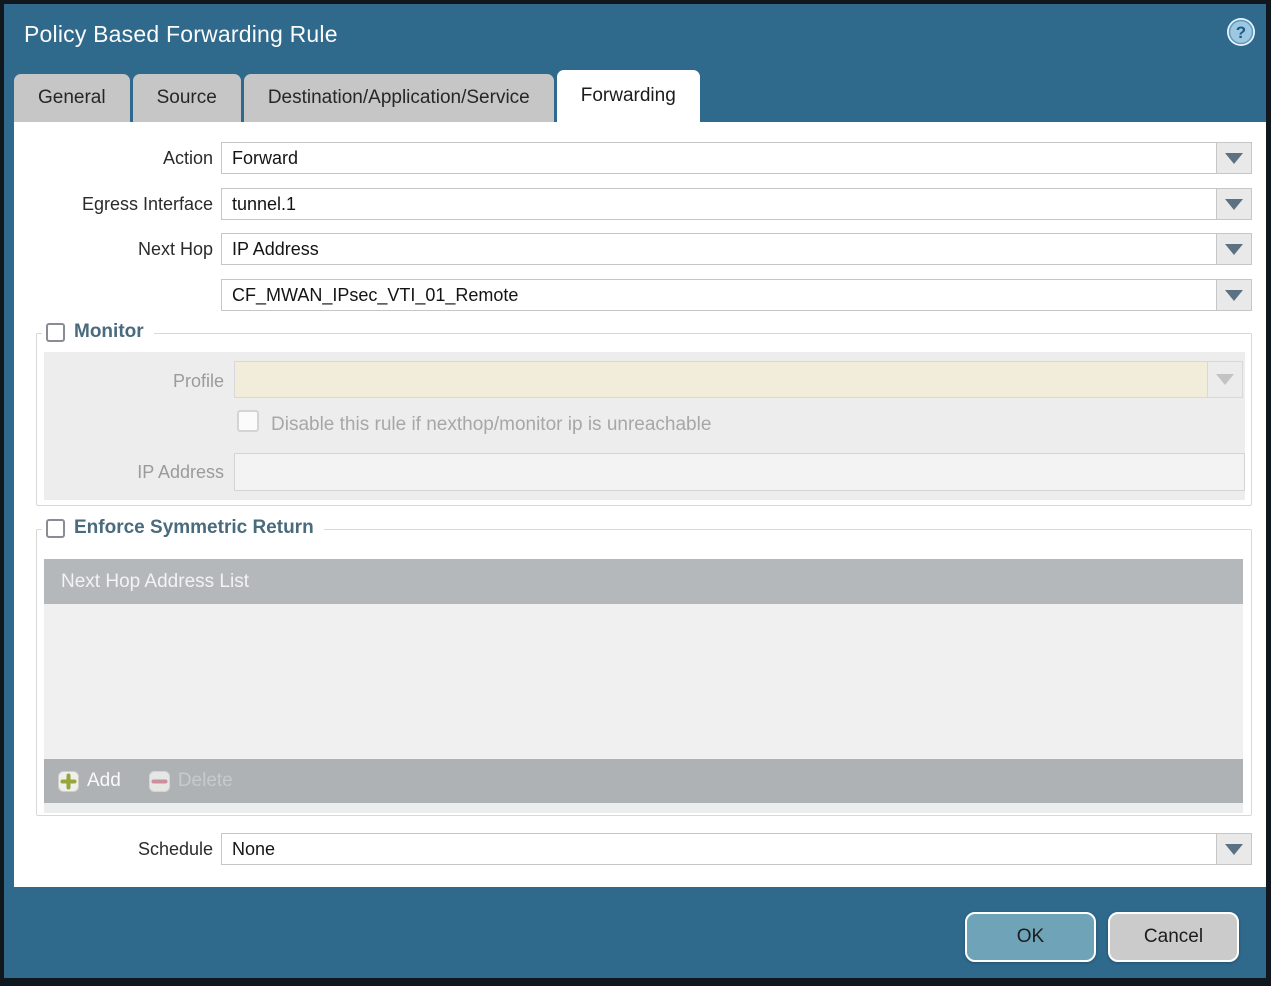  Describe the element at coordinates (68, 781) in the screenshot. I see `plus-icon` at that location.